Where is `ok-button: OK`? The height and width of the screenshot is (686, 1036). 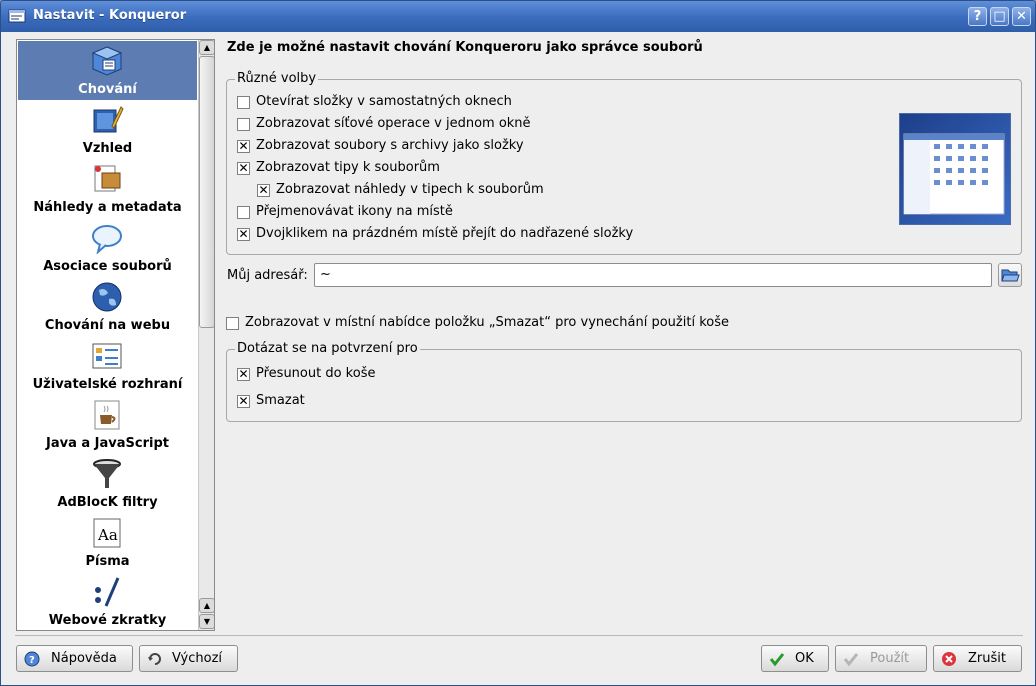
ok-button: OK is located at coordinates (795, 658).